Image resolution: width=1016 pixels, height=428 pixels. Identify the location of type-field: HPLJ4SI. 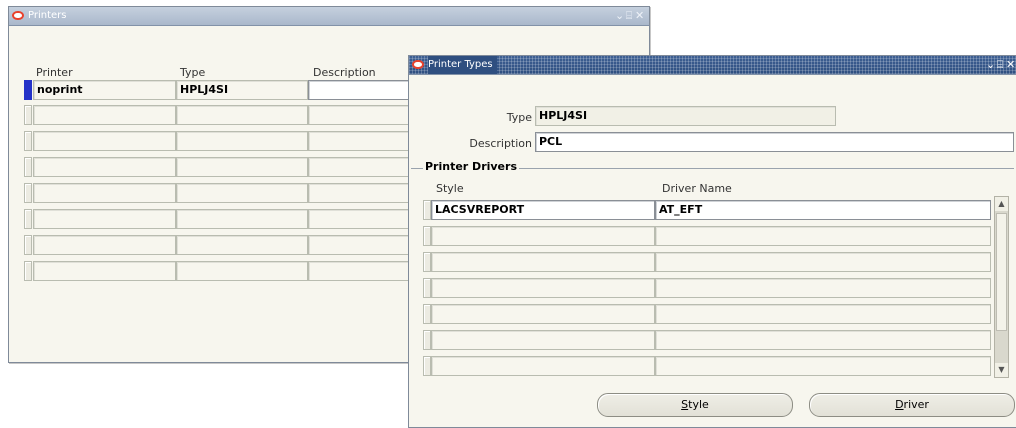
(685, 116).